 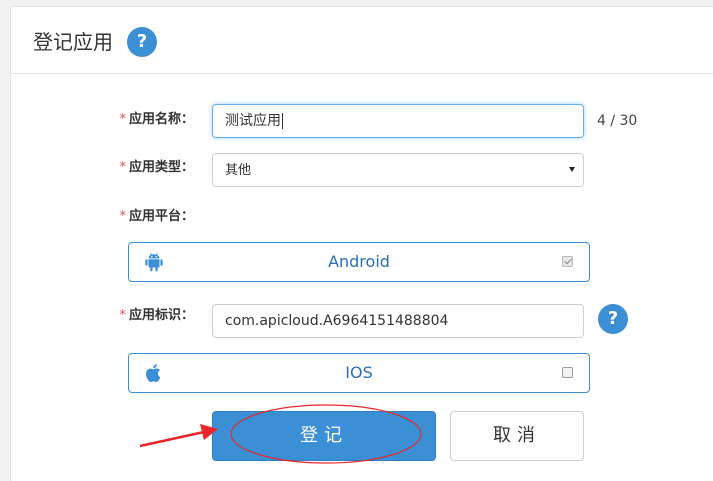 I want to click on platform-ios-label: IOS, so click(x=359, y=372).